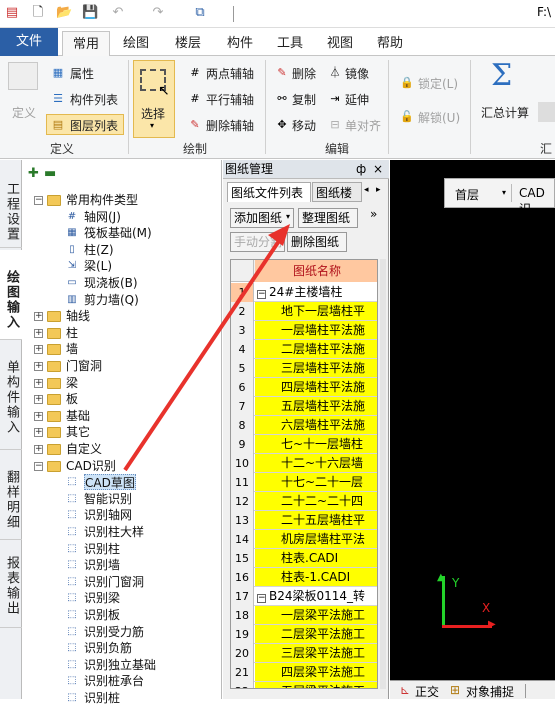 This screenshot has width=555, height=706. Describe the element at coordinates (279, 235) in the screenshot. I see `arrow-head` at that location.